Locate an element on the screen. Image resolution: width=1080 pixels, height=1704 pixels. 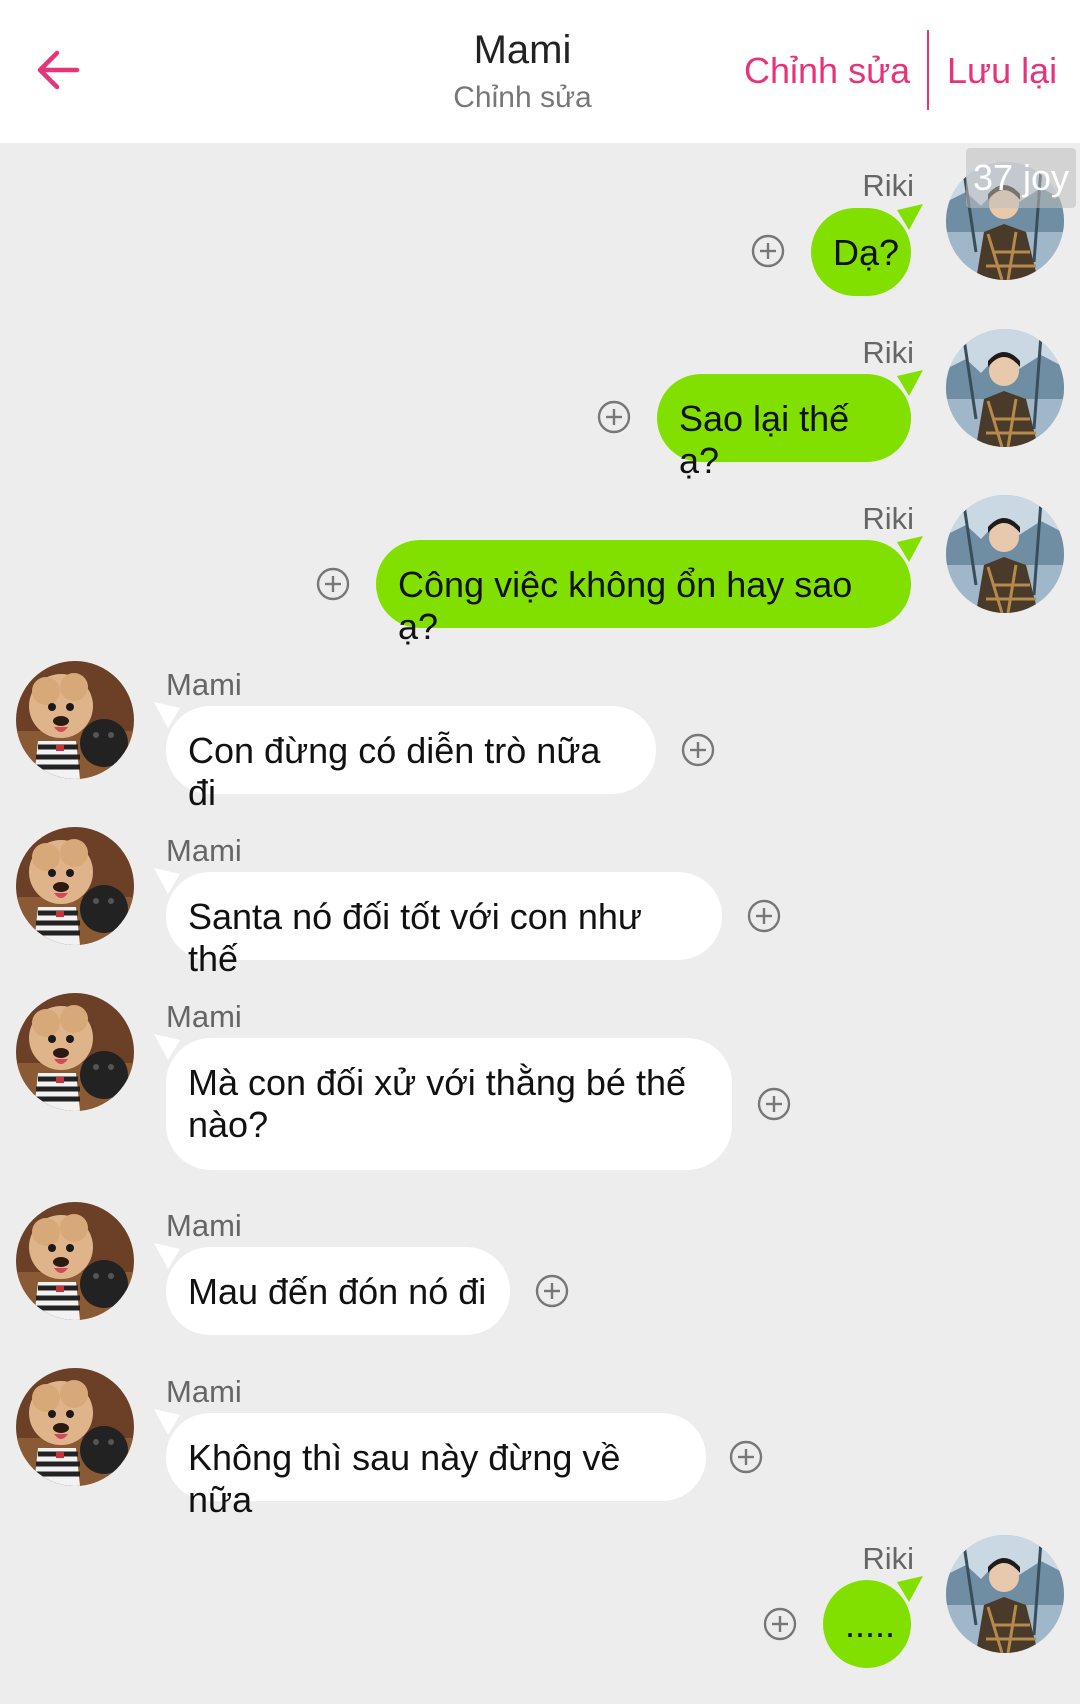
message-bubble: Santa nó đối tốt với con như thế is located at coordinates (438, 923).